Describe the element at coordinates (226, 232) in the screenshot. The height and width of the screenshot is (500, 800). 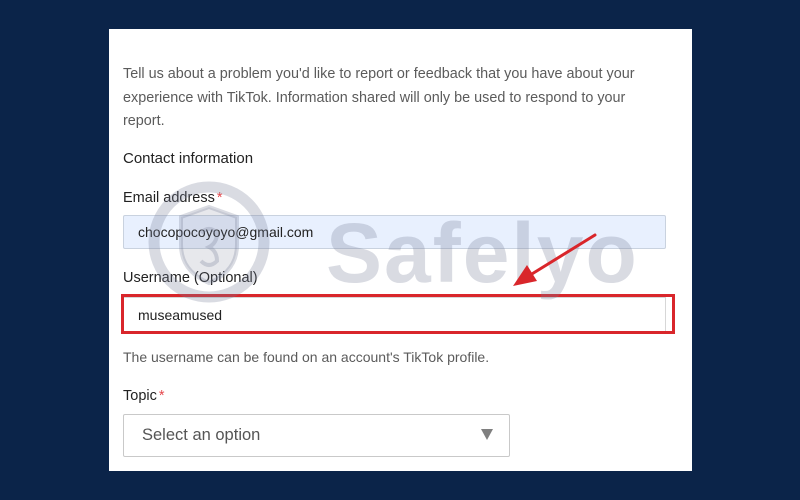
I see `email-value: chocopocoyoyo@gmail.com` at that location.